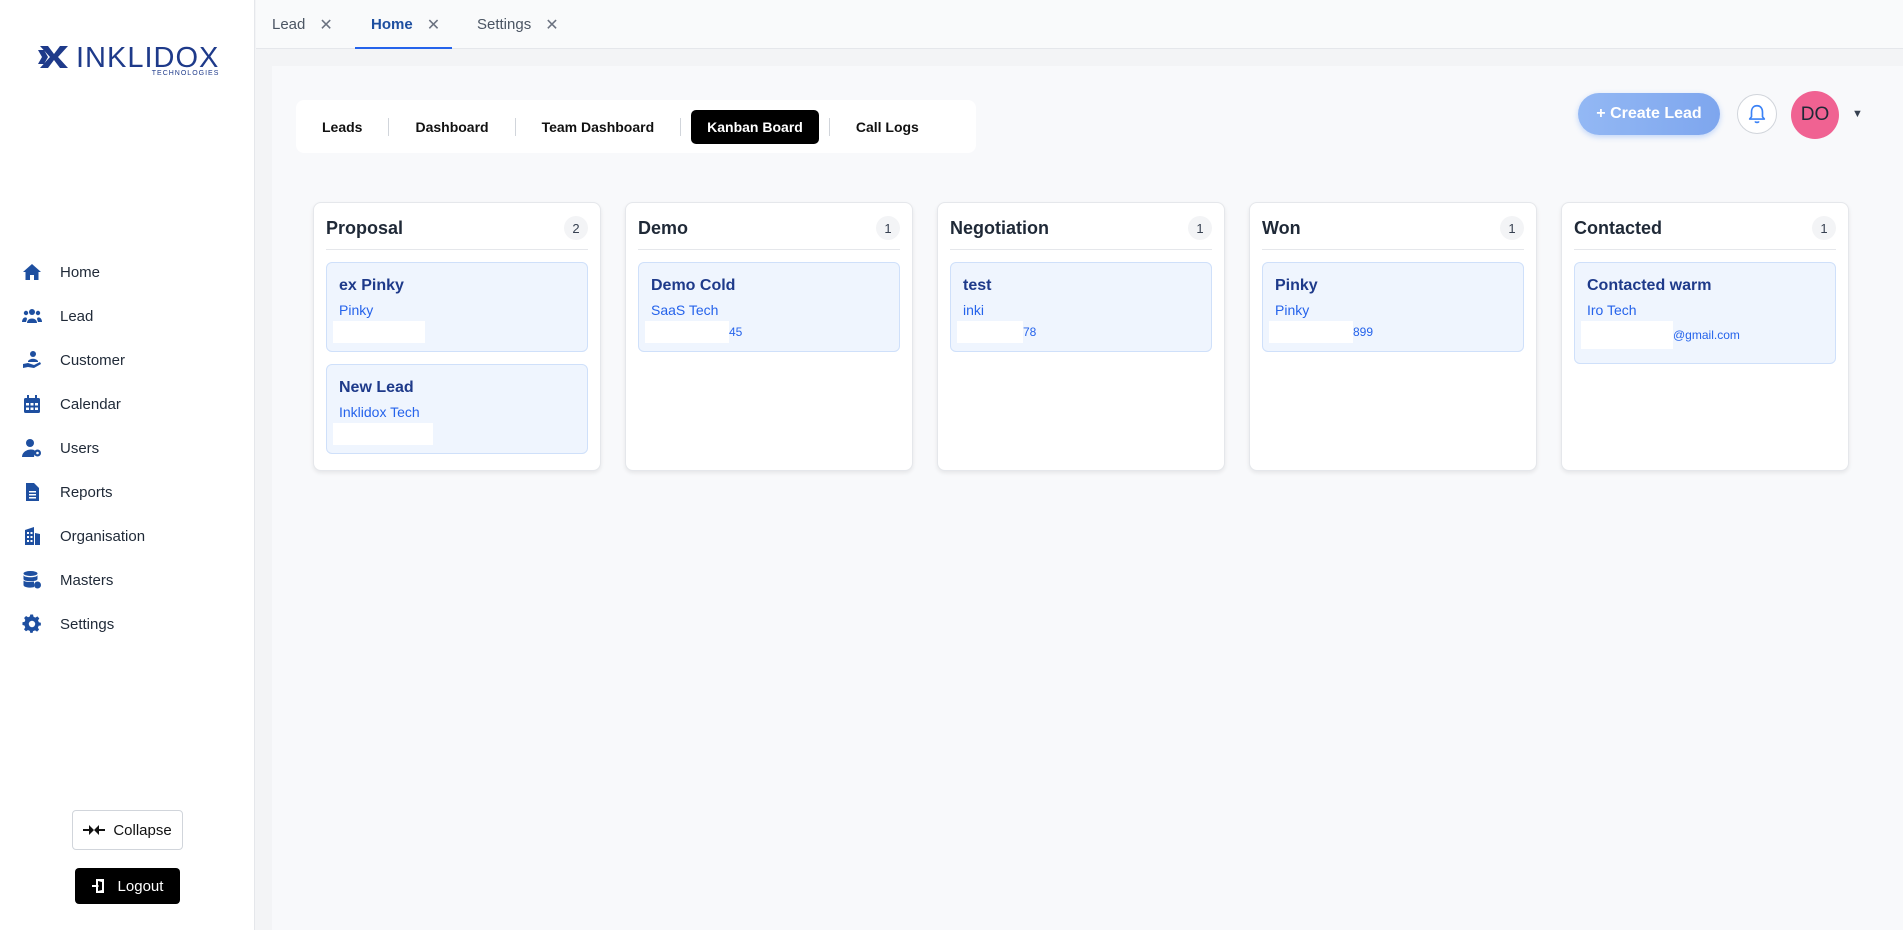 The width and height of the screenshot is (1903, 930). Describe the element at coordinates (53, 57) in the screenshot. I see `logo-mark-icon` at that location.